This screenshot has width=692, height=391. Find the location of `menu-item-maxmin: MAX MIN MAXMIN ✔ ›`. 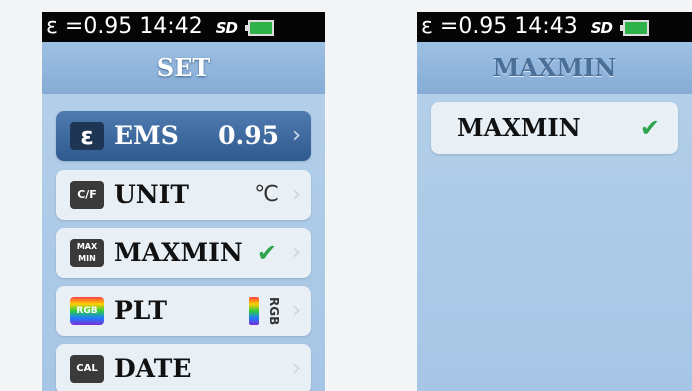

menu-item-maxmin: MAX MIN MAXMIN ✔ › is located at coordinates (183, 253).